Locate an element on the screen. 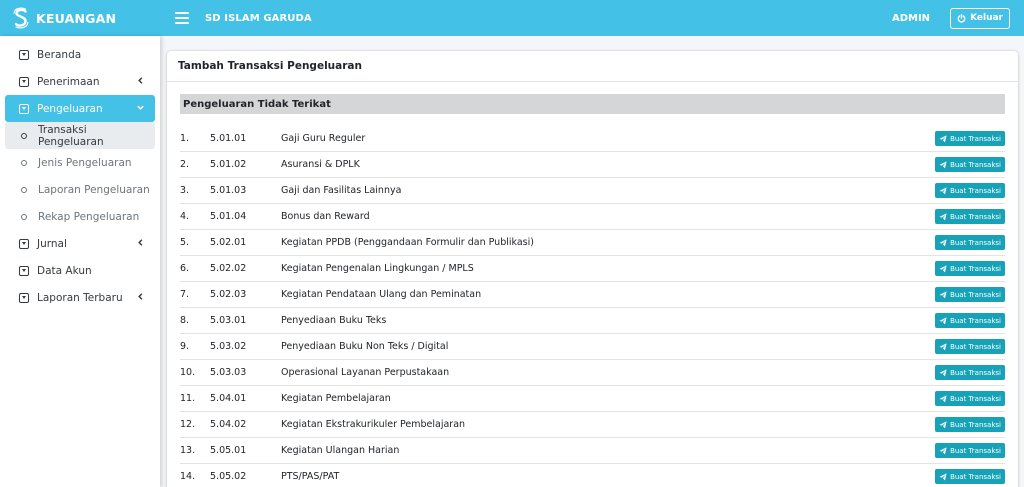  menu-toggle-icon is located at coordinates (182, 18).